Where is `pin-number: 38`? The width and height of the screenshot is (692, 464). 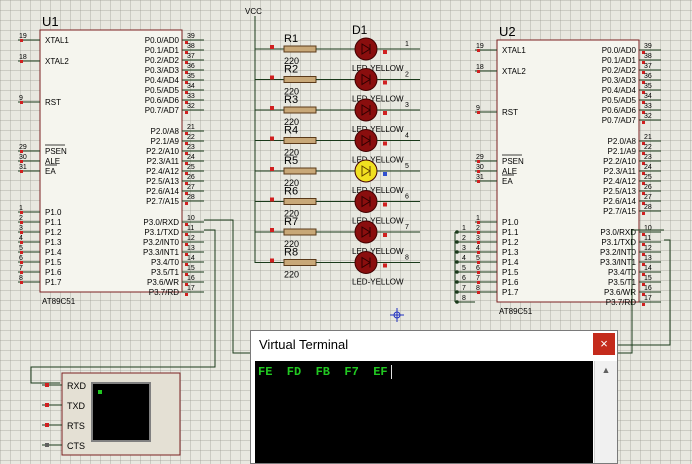
pin-number: 38 is located at coordinates (648, 56).